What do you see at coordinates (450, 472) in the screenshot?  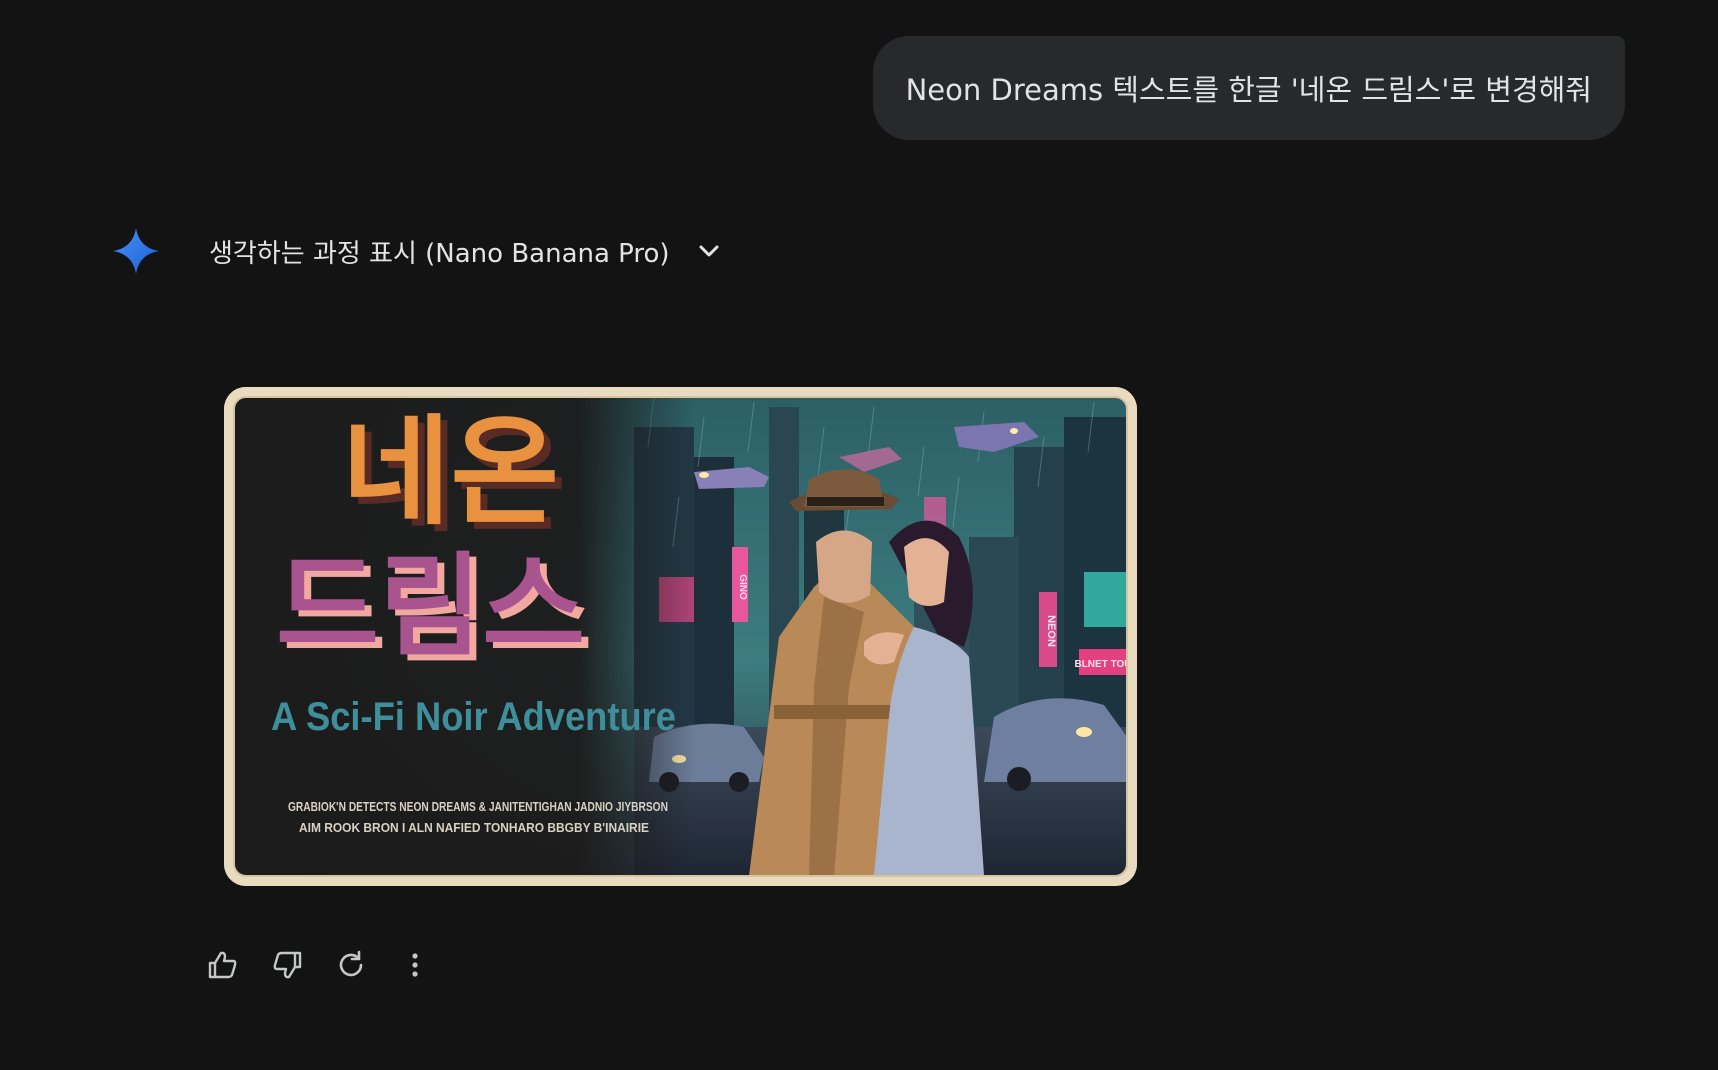 I see `poster-title-line-1: 네온` at bounding box center [450, 472].